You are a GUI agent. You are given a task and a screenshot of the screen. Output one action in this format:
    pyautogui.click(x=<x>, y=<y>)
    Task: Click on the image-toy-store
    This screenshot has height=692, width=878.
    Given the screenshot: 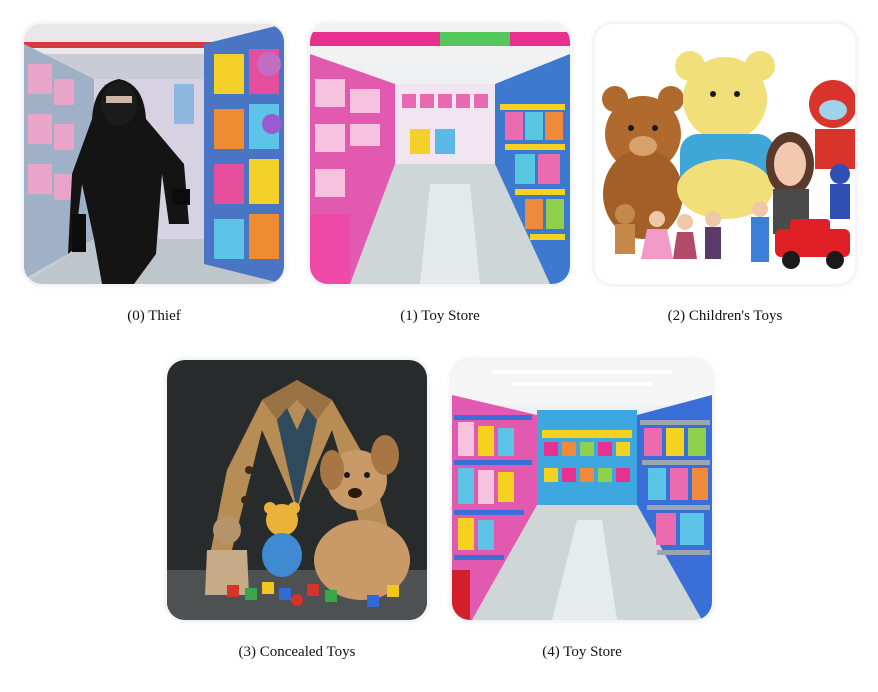 What is the action you would take?
    pyautogui.click(x=440, y=154)
    